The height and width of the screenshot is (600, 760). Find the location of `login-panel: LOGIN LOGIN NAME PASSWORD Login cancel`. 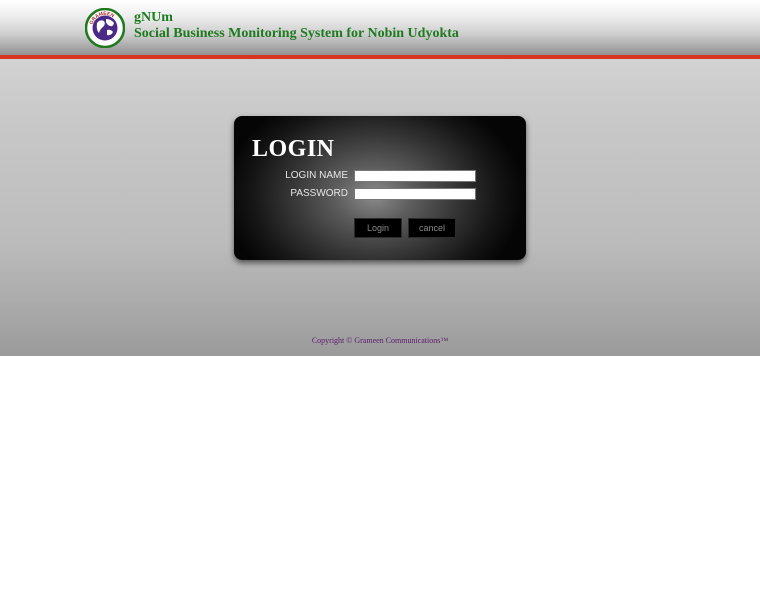

login-panel: LOGIN LOGIN NAME PASSWORD Login cancel is located at coordinates (380, 188).